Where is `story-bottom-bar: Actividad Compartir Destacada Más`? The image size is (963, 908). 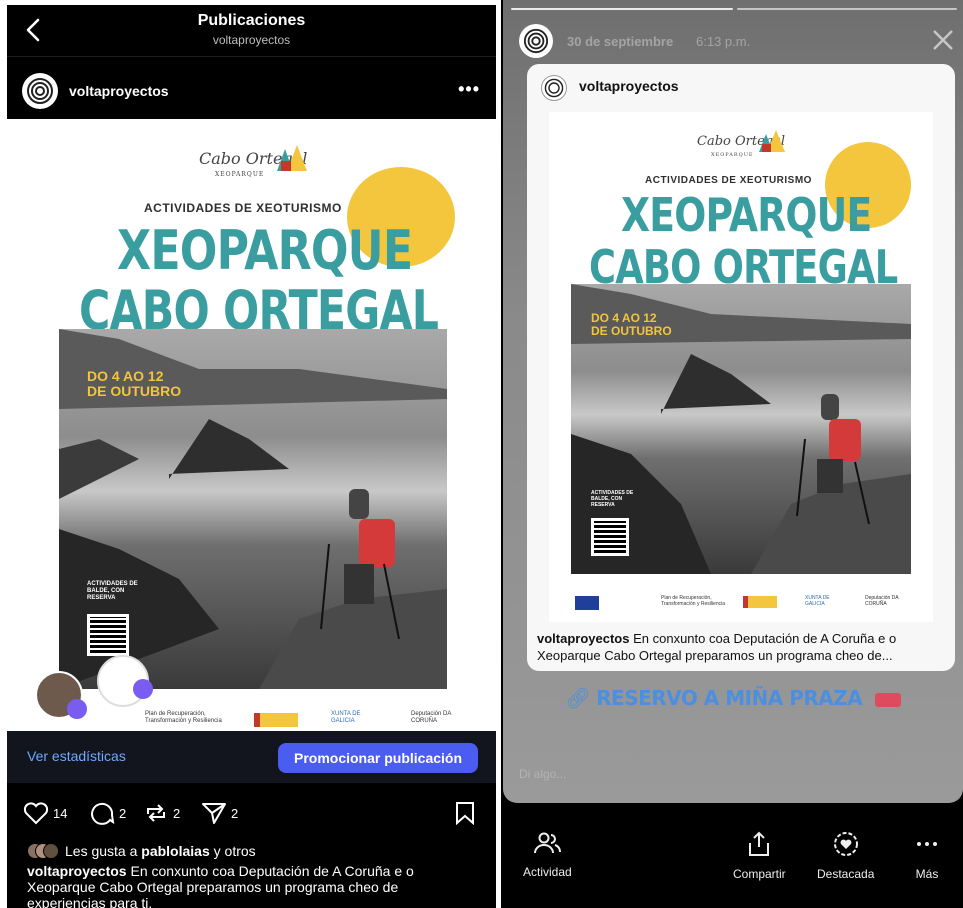
story-bottom-bar: Actividad Compartir Destacada Más is located at coordinates (732, 855).